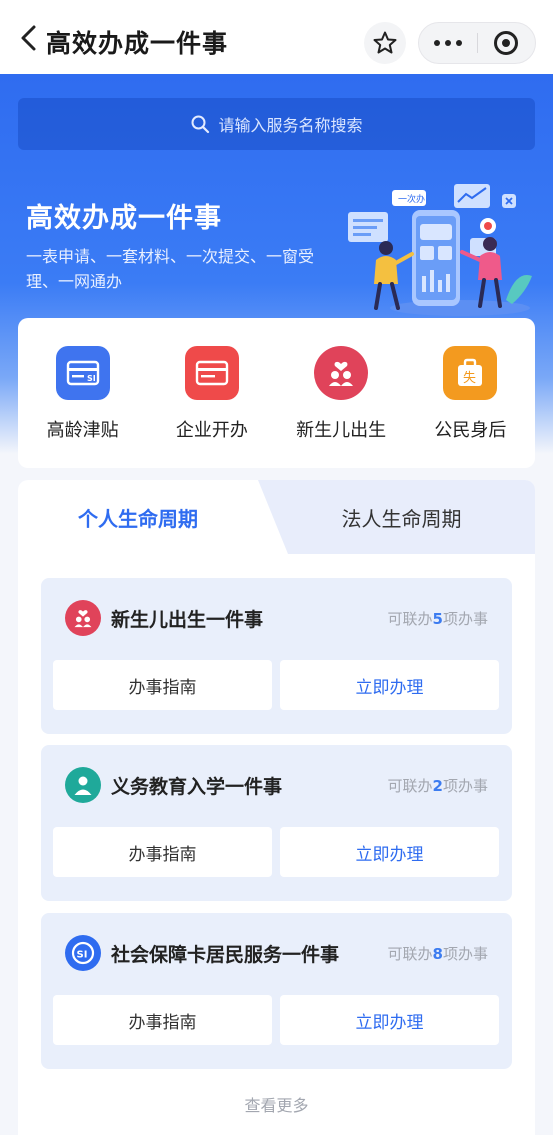  Describe the element at coordinates (170, 269) in the screenshot. I see `hero-description: 一表申请、一套材料、一次提交、一窗受理、一网通办` at that location.